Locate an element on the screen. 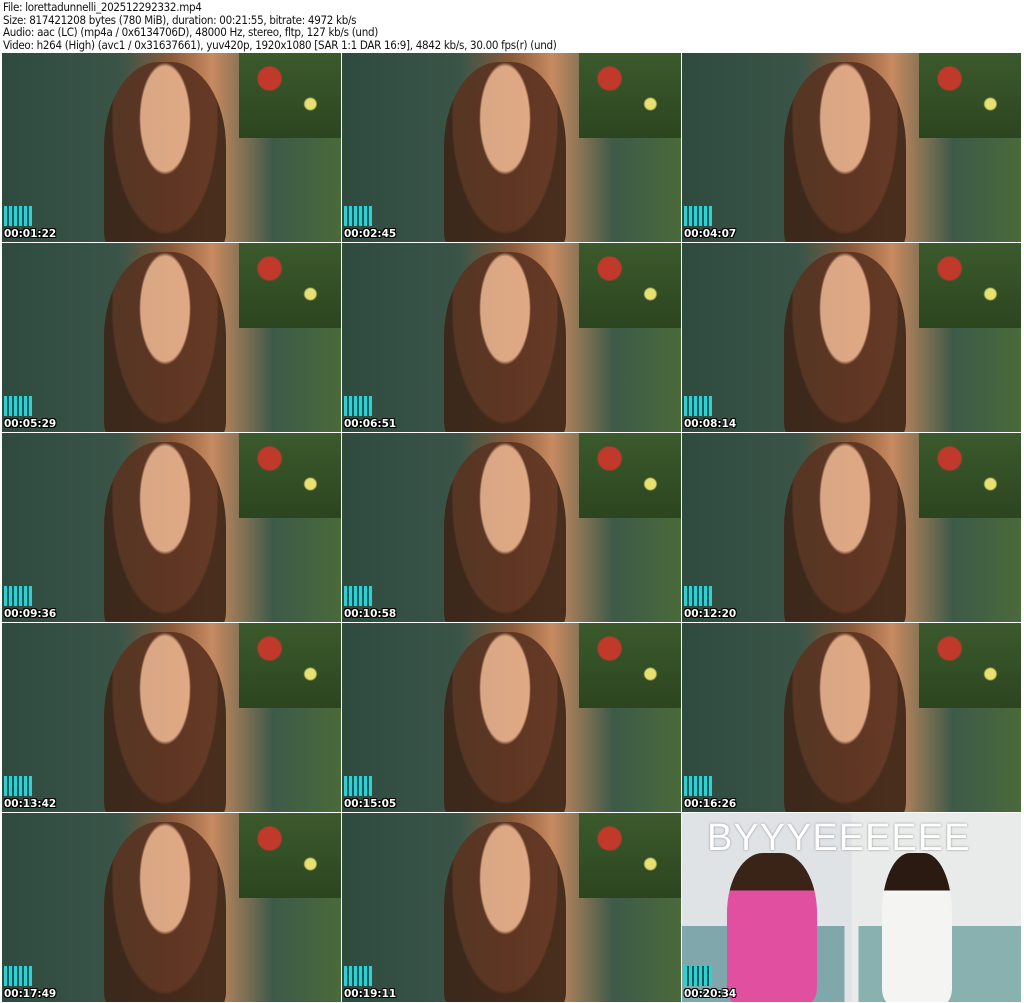 The height and width of the screenshot is (1003, 1024). video-thumbnail: 00:02:45 is located at coordinates (511, 147).